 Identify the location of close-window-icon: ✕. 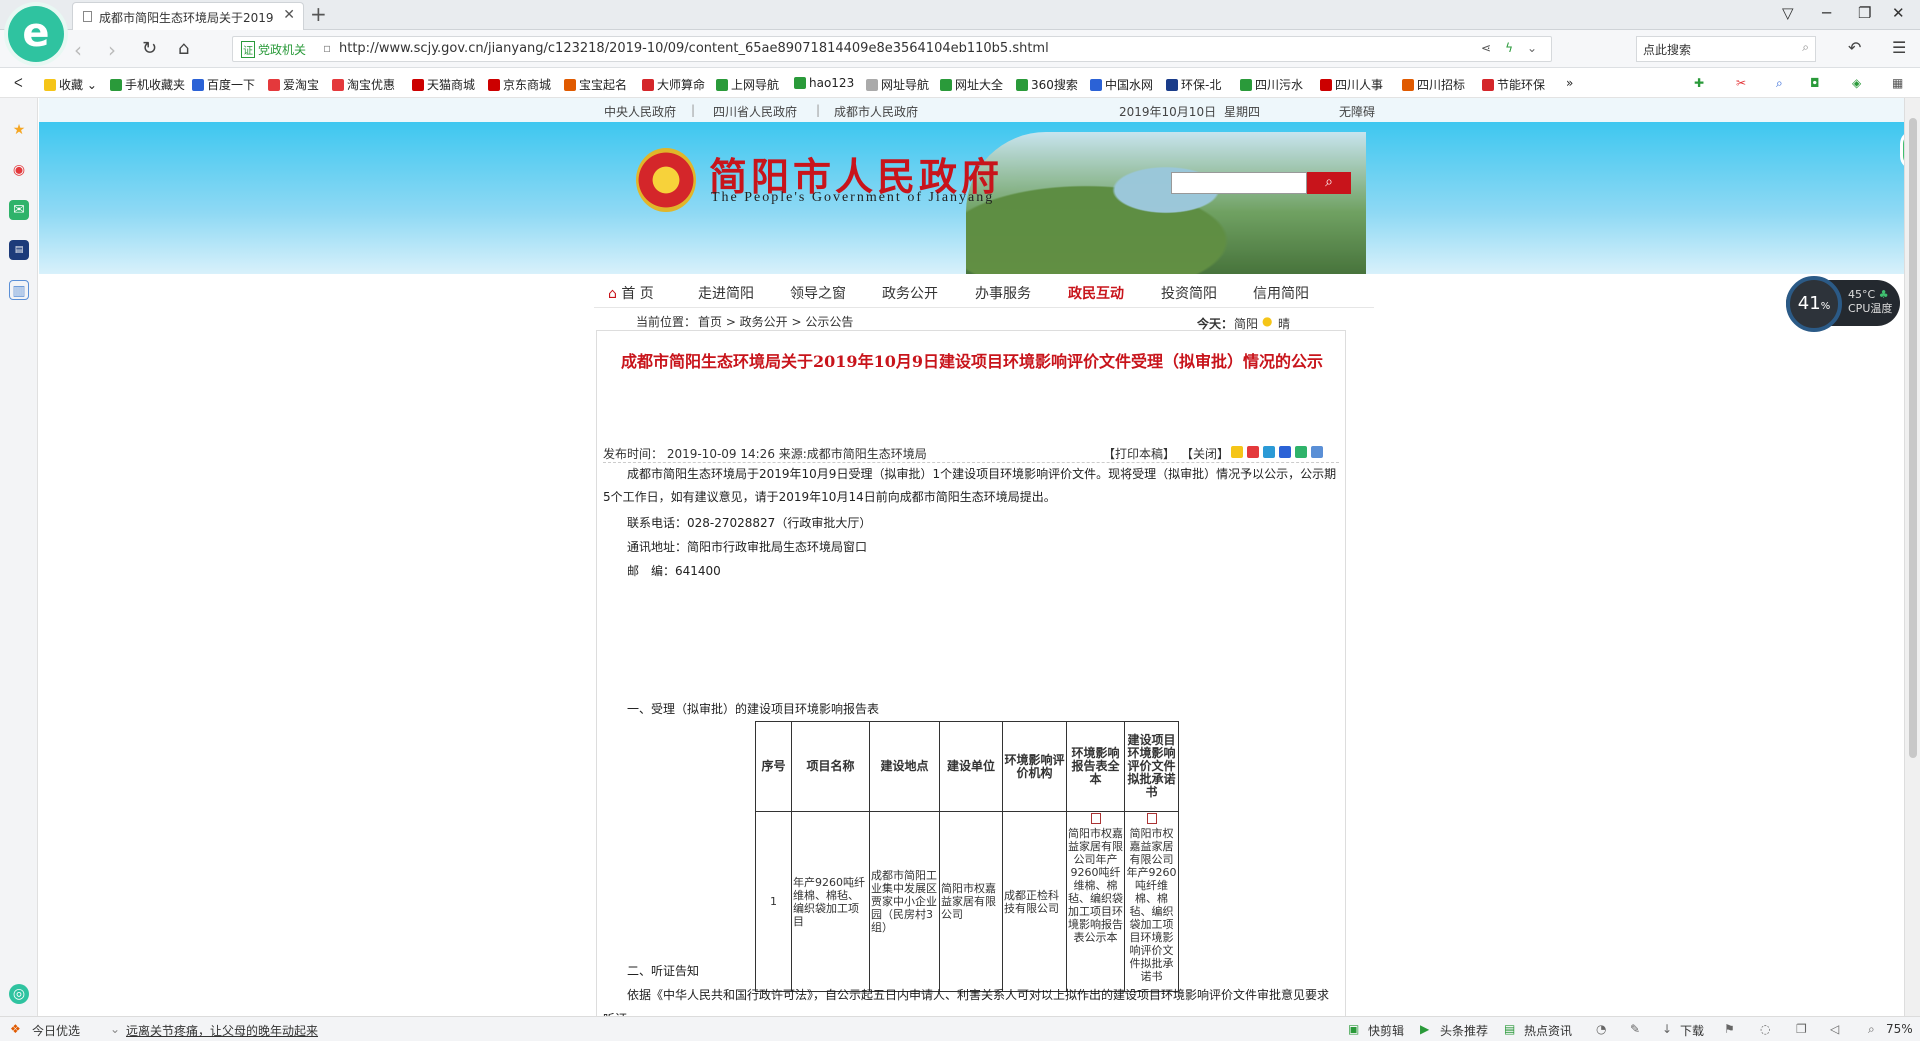
(1898, 13).